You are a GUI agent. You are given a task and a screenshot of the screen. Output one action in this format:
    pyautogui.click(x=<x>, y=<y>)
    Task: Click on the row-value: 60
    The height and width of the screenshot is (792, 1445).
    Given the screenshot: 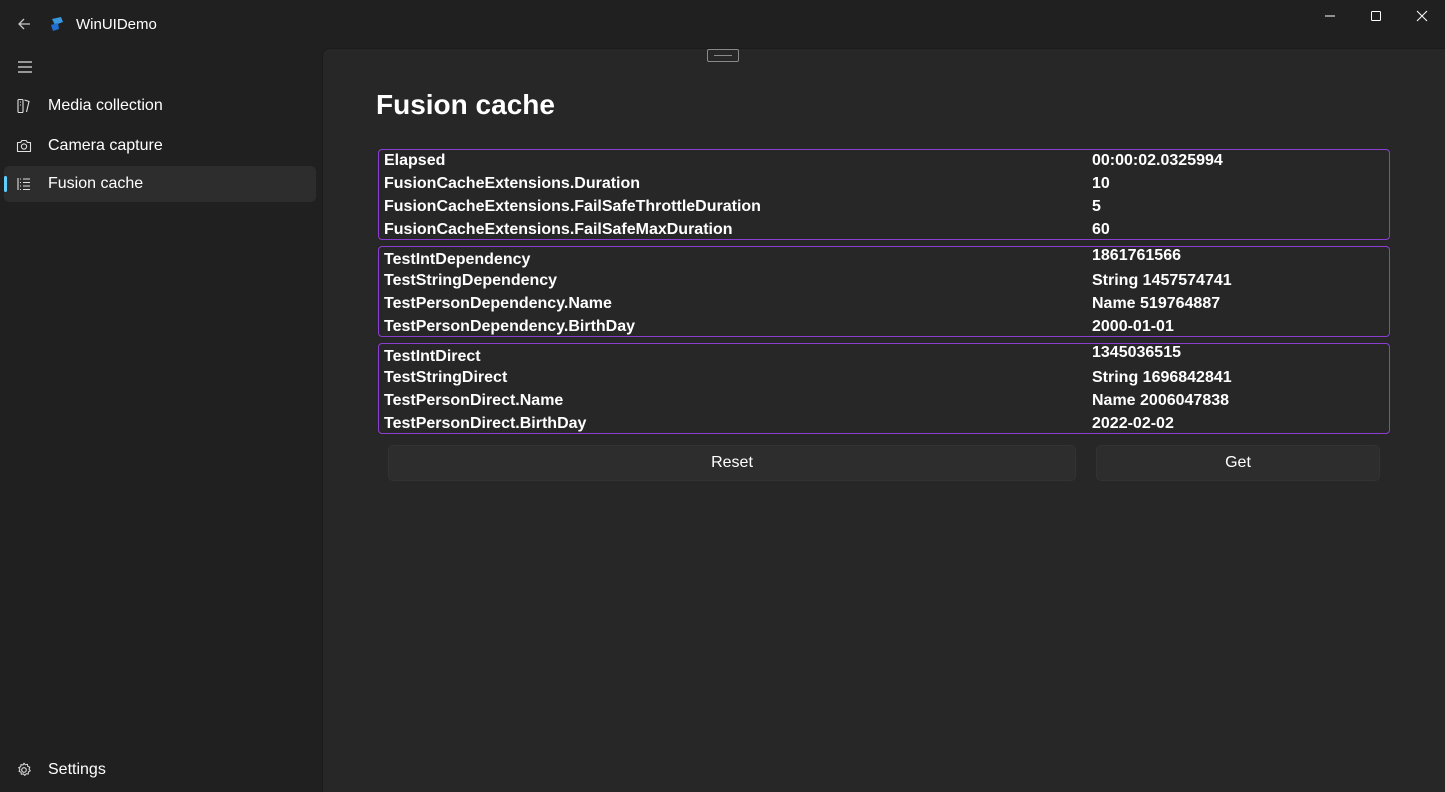 What is the action you would take?
    pyautogui.click(x=1101, y=229)
    